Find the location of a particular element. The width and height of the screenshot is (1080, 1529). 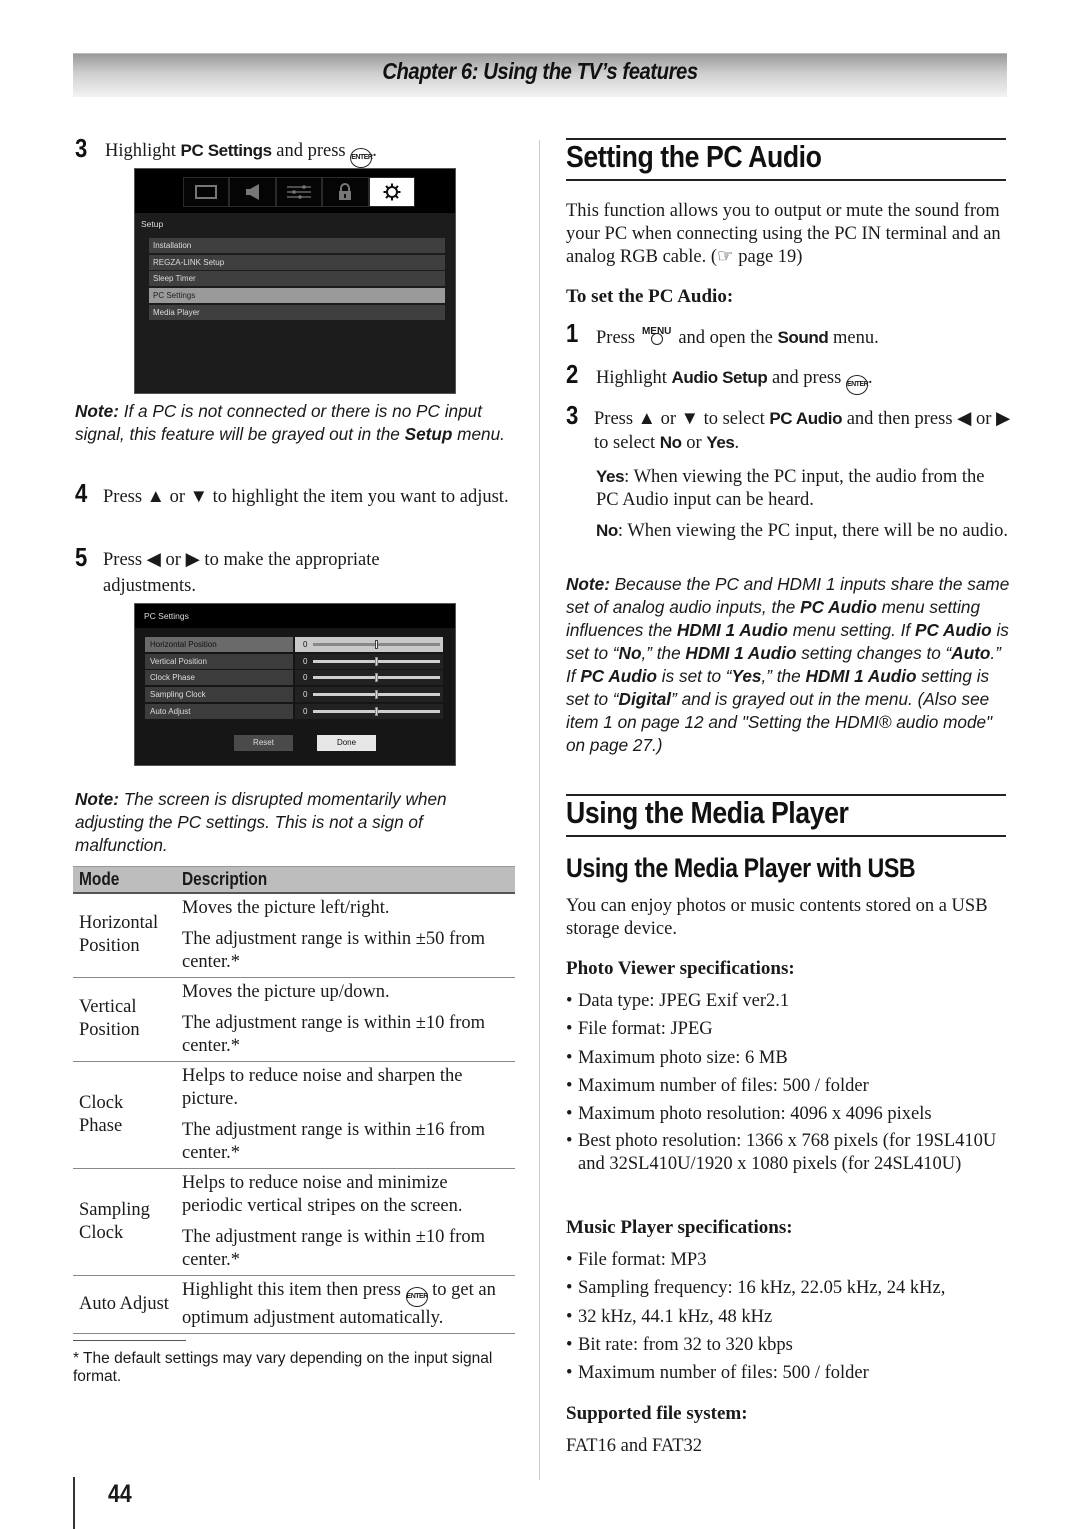

music-player-specs-heading: Music Player specifications: is located at coordinates (679, 1227).